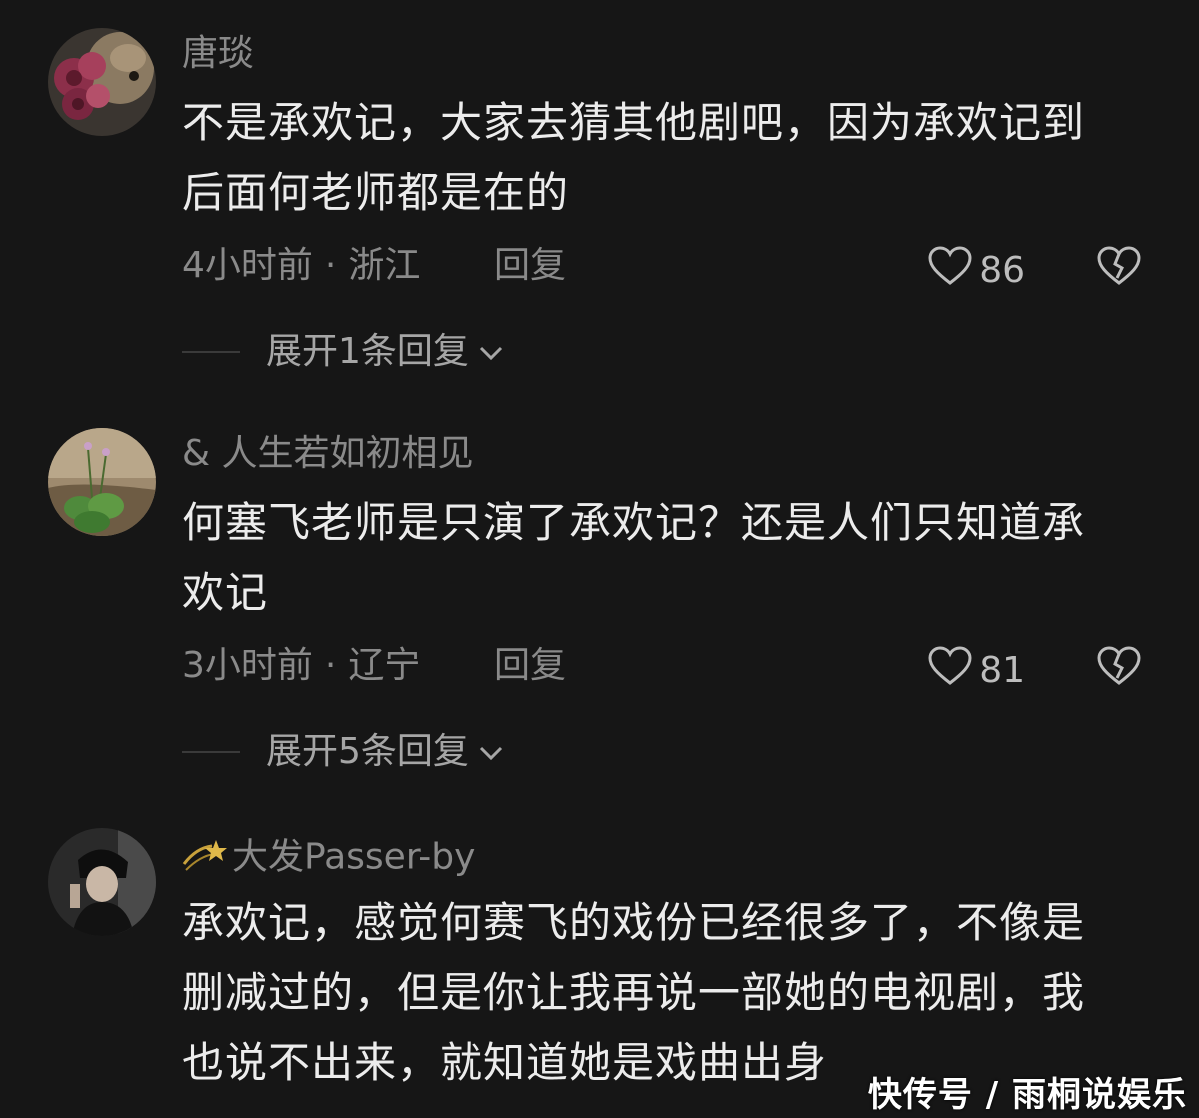  Describe the element at coordinates (1002, 670) in the screenshot. I see `like-count: 81` at that location.